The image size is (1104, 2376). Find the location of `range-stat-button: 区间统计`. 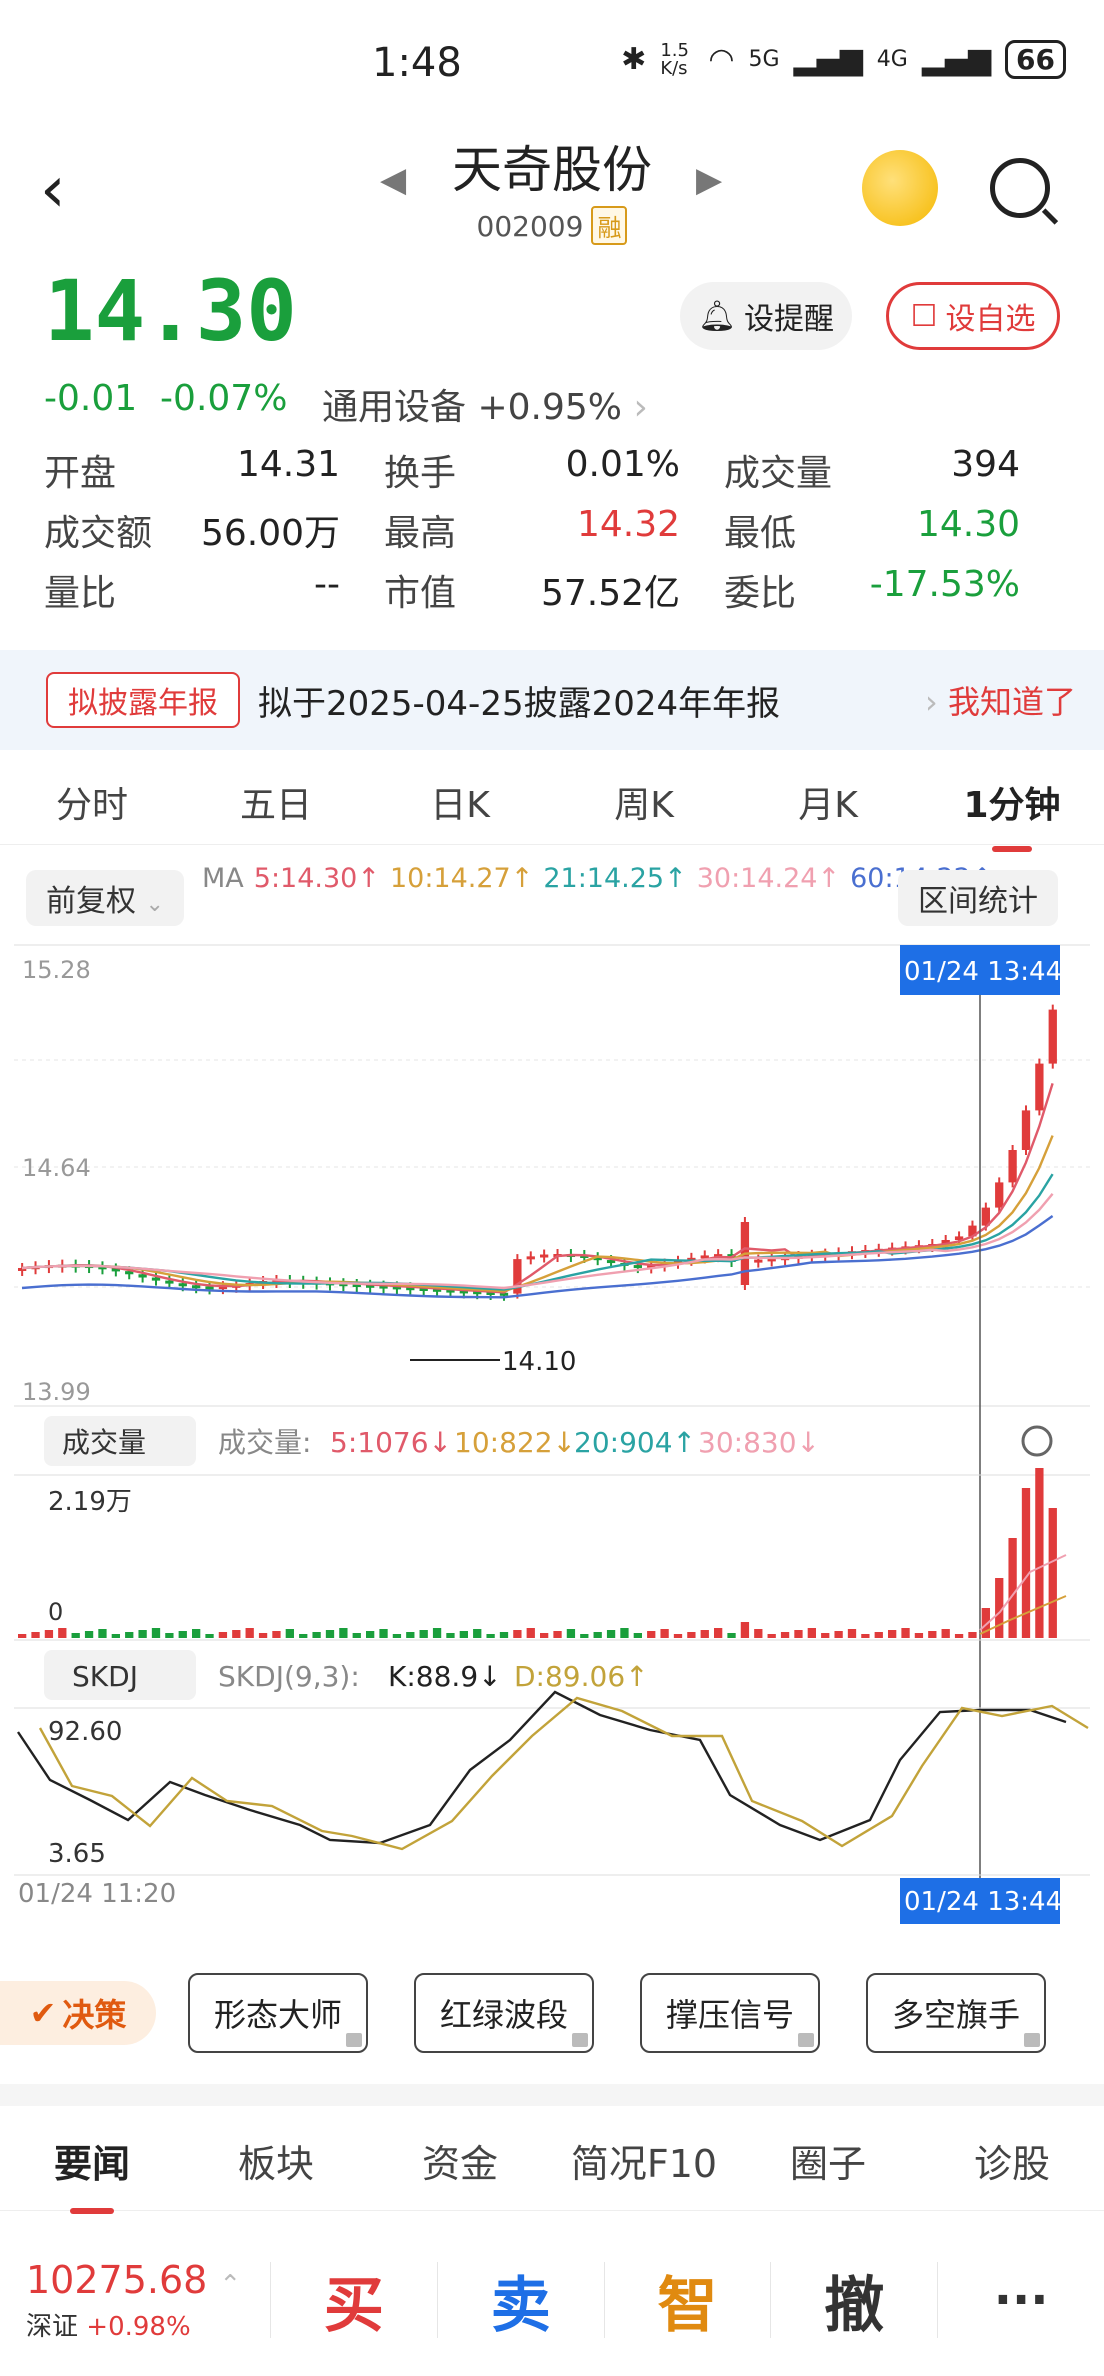

range-stat-button: 区间统计 is located at coordinates (978, 898).